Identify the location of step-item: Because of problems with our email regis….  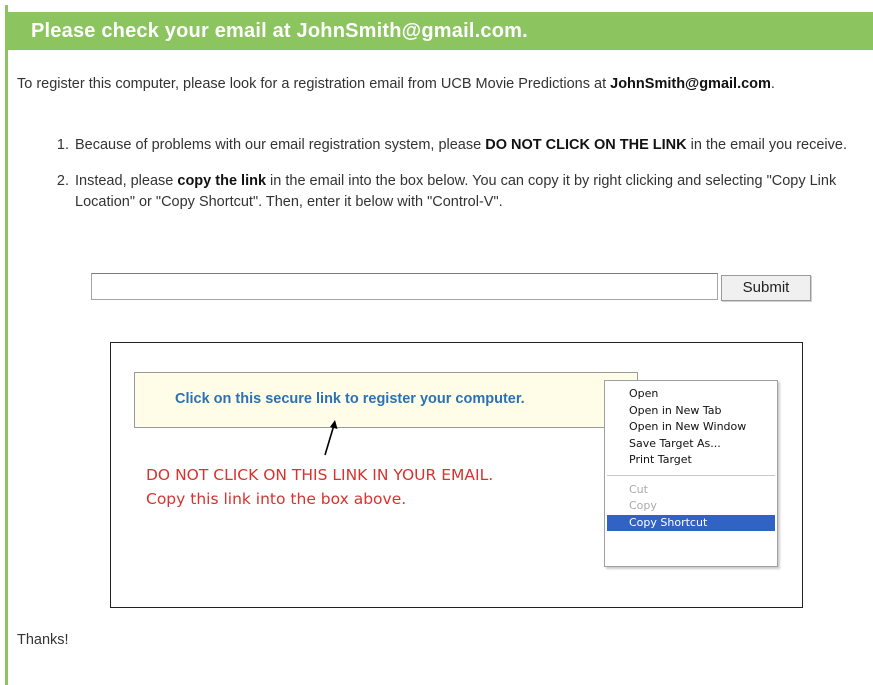
(473, 145).